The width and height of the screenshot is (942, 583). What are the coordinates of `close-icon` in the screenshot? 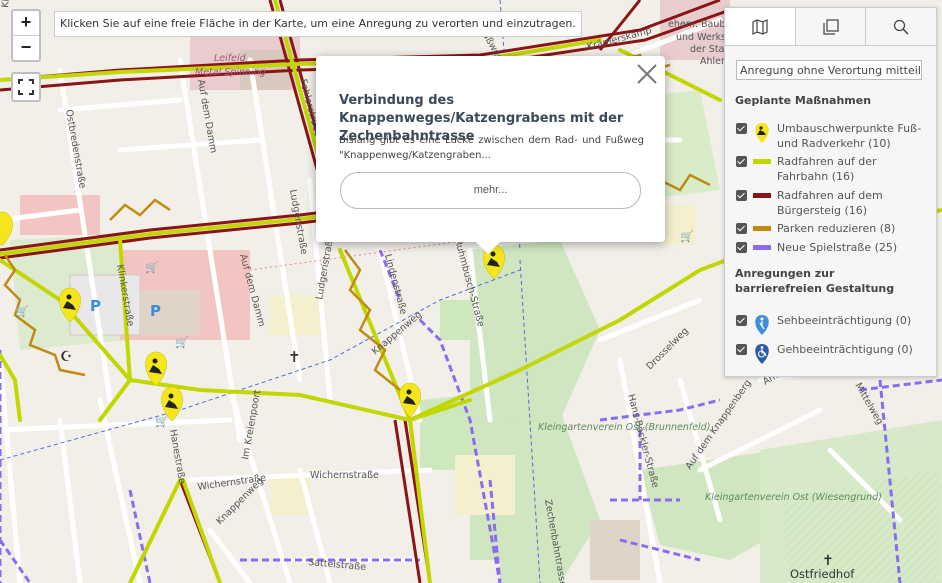 It's located at (647, 74).